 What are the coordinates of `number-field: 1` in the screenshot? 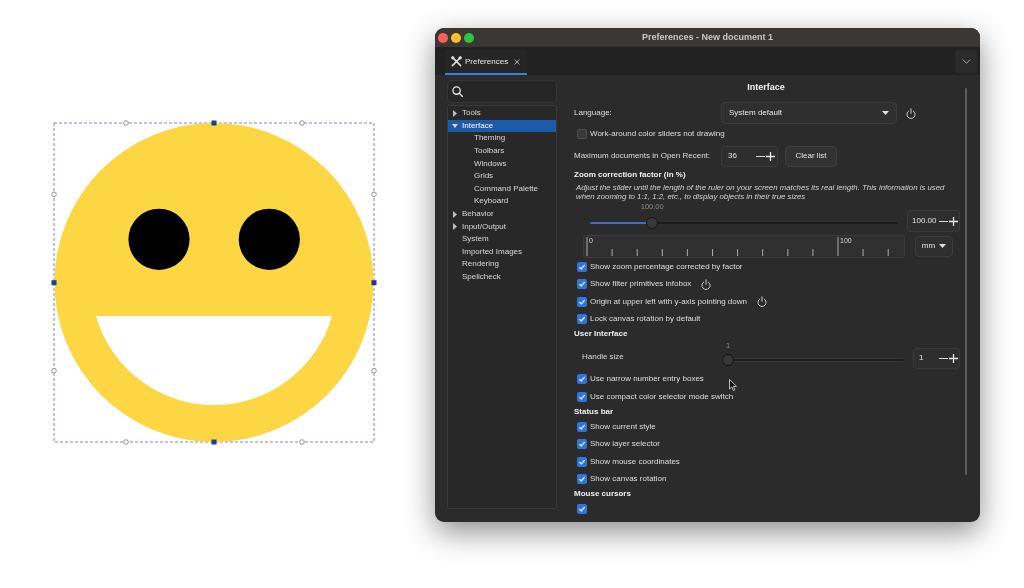 It's located at (936, 358).